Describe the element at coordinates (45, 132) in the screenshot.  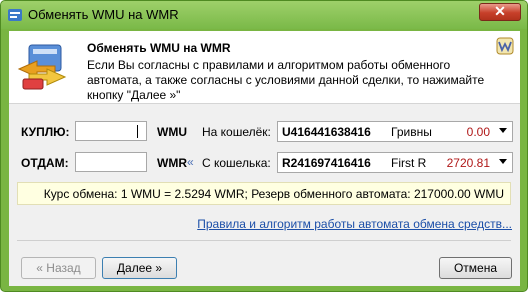
I see `buy-label: КУПЛЮ:` at that location.